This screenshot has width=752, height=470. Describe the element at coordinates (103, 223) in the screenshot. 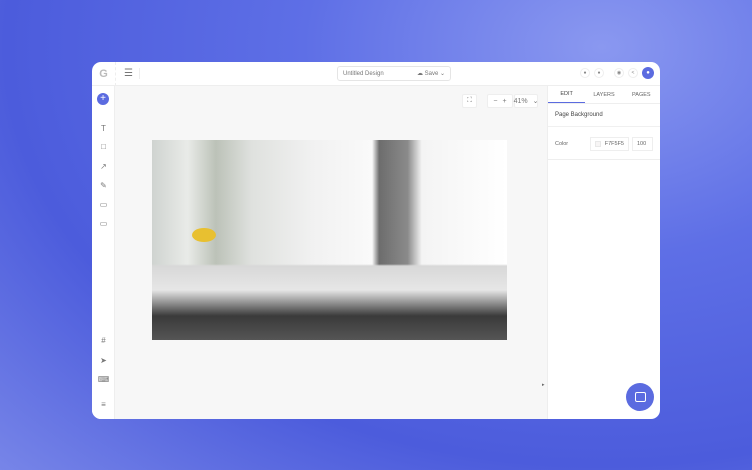

I see `button-tool-icon: ▭` at that location.